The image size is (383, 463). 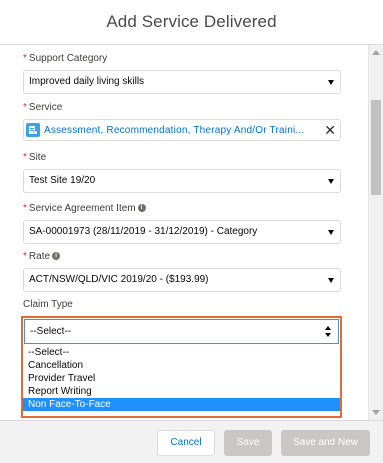 I want to click on cancel-button: Cancel, so click(x=186, y=443).